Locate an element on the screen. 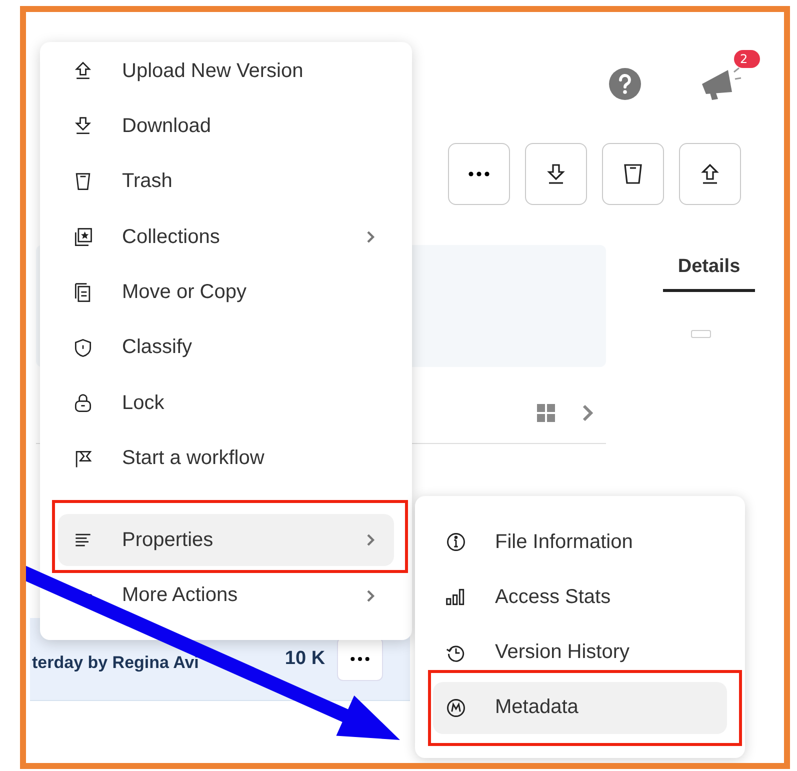 This screenshot has height=771, width=797. menu-item: Trash is located at coordinates (226, 182).